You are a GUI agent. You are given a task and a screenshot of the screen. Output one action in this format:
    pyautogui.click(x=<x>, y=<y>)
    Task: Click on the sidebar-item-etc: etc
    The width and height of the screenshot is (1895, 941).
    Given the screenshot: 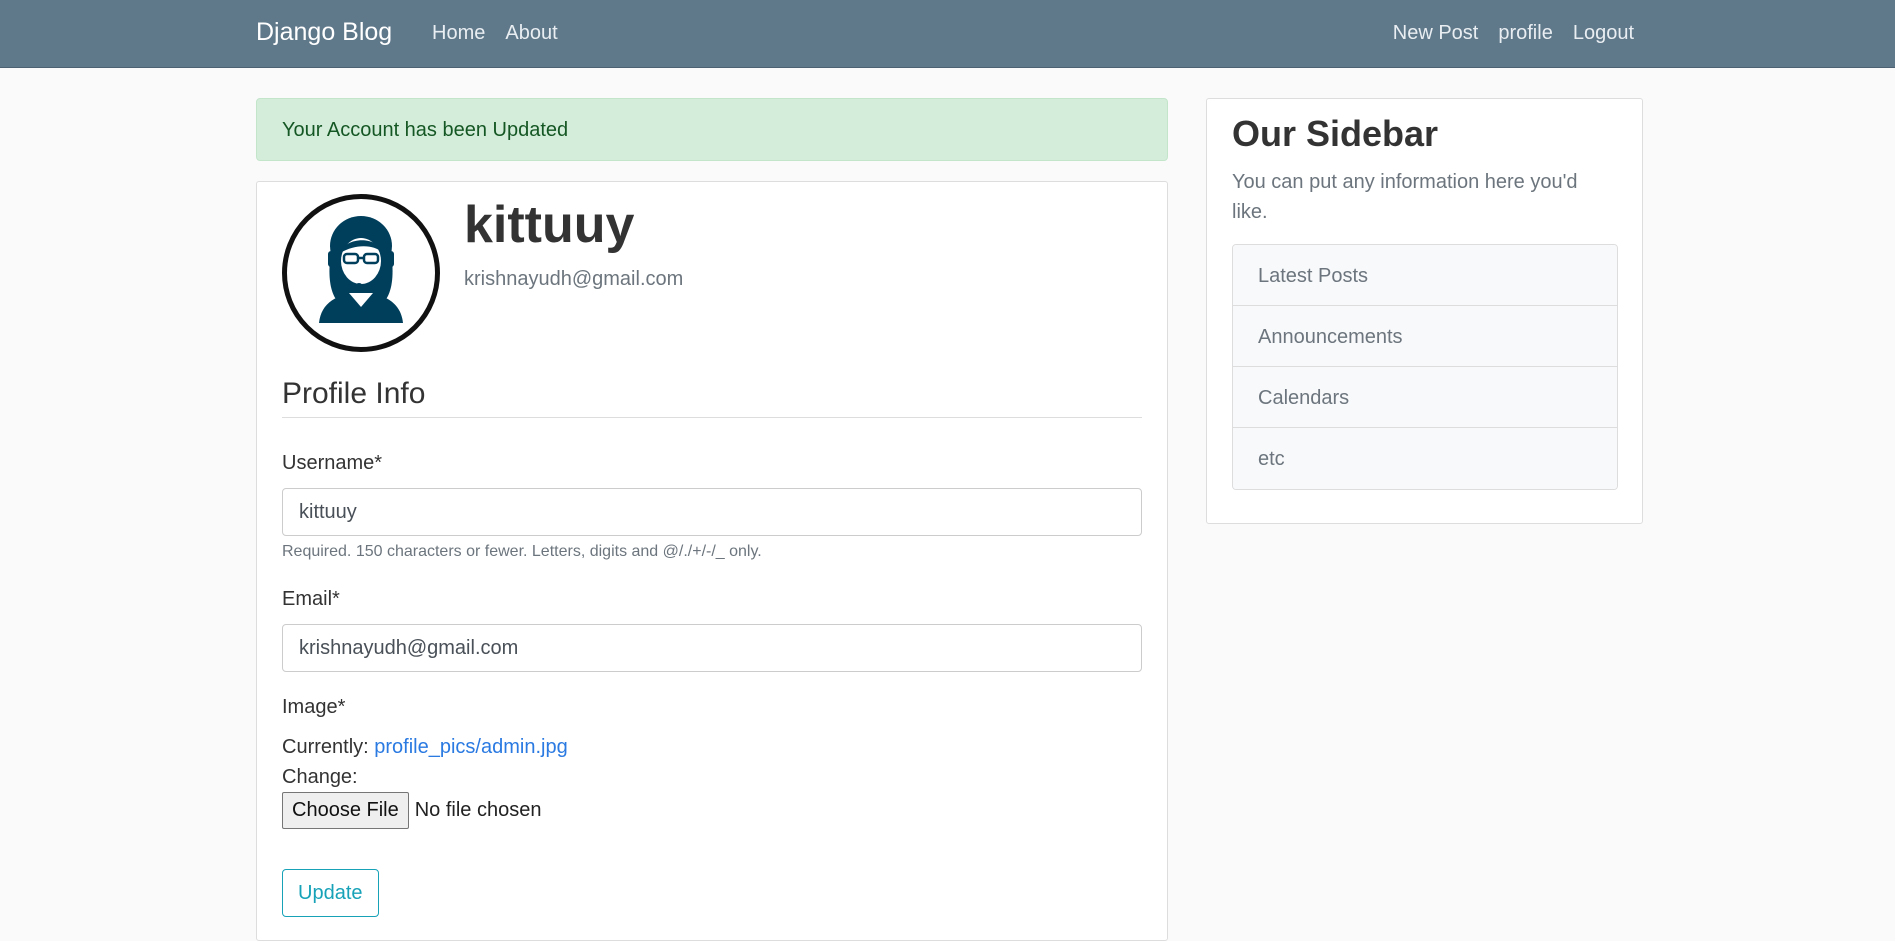 What is the action you would take?
    pyautogui.click(x=1425, y=458)
    